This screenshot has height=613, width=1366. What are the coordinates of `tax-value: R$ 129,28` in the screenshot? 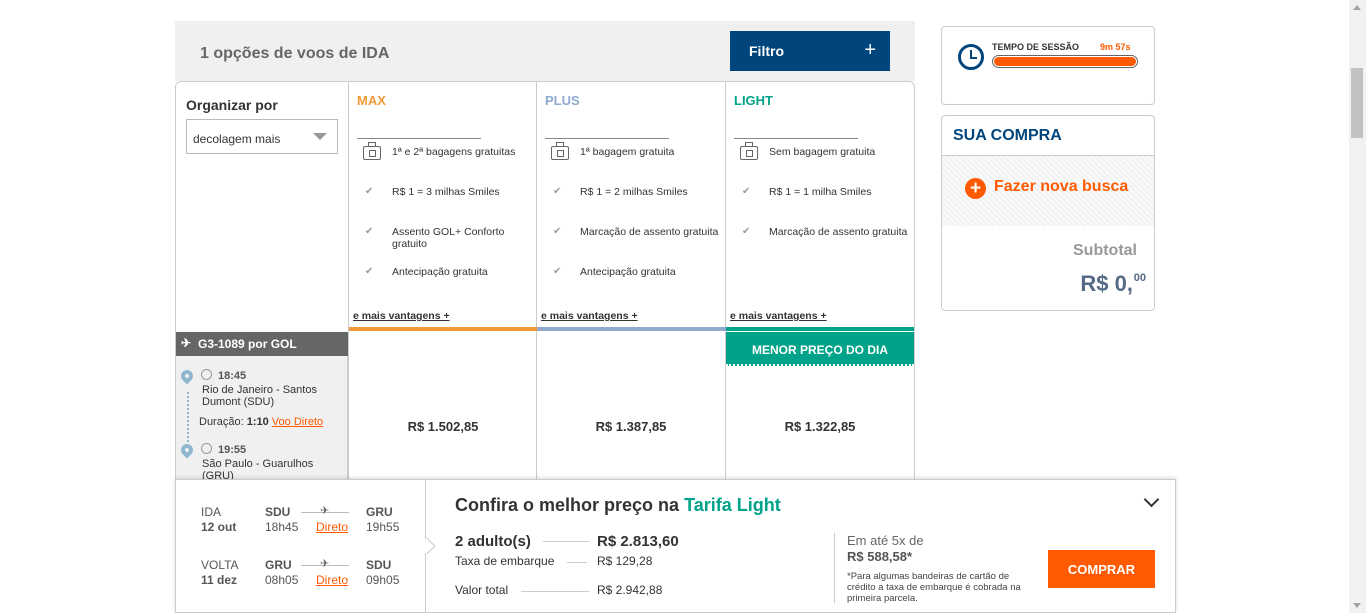 It's located at (625, 561).